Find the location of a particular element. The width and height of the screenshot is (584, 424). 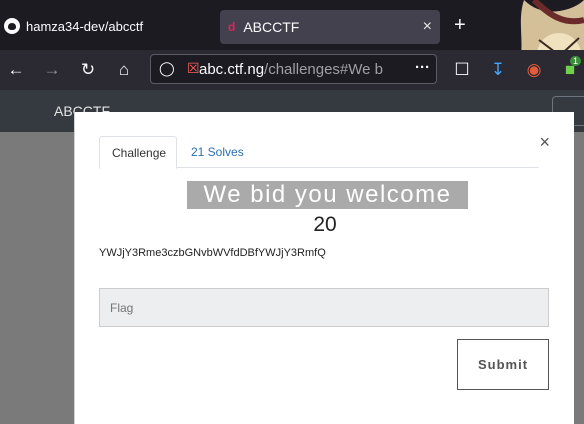

tab-title: ABCCTF is located at coordinates (271, 27).